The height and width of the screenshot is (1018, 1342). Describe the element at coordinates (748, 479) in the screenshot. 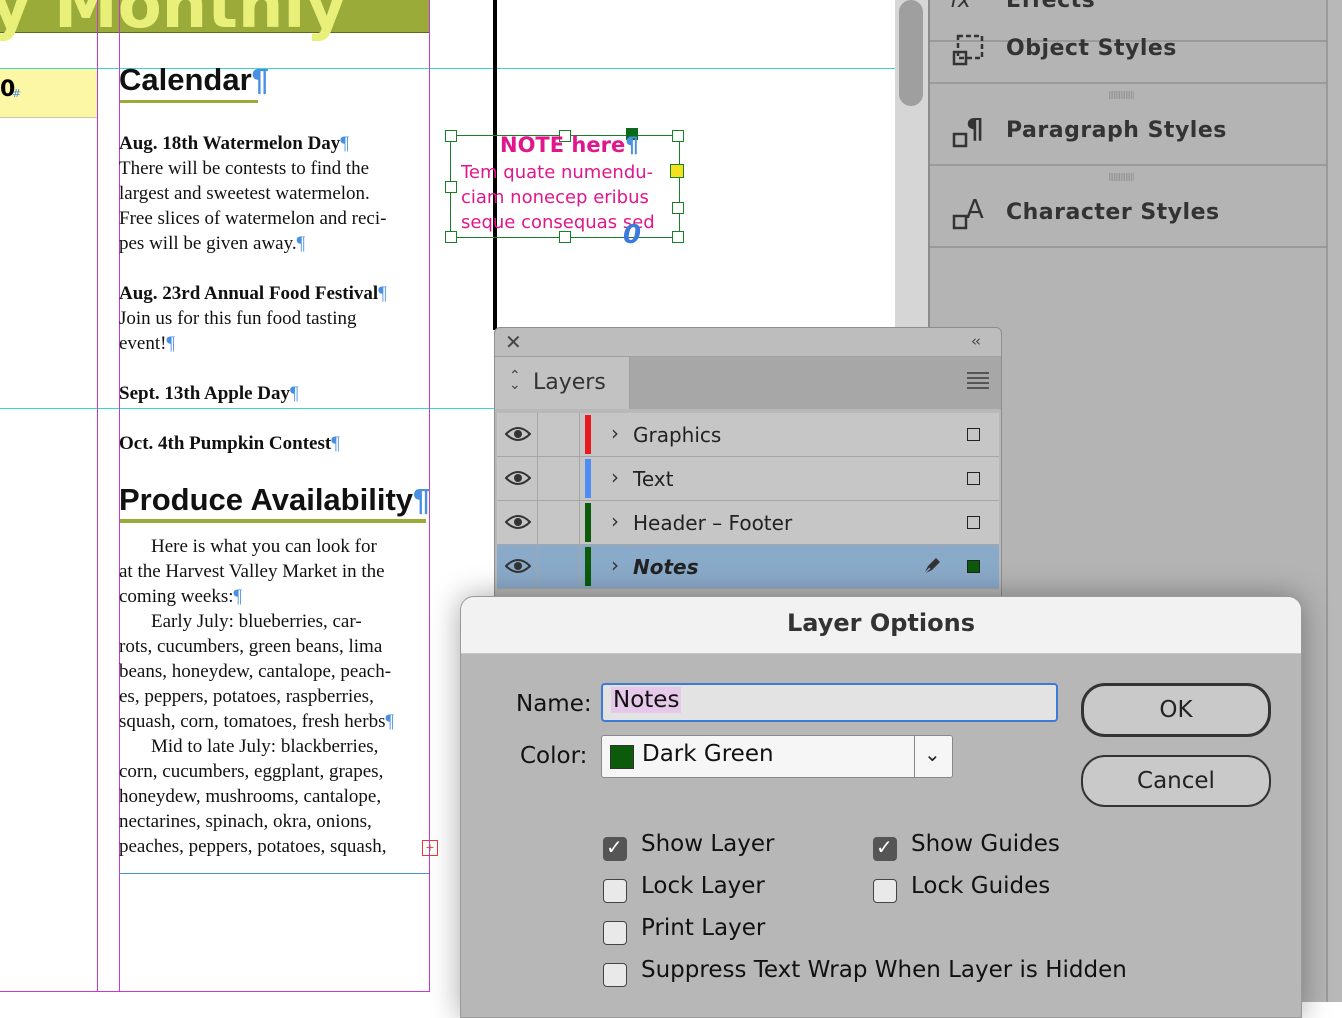

I see `layer-row-text: › Text` at that location.